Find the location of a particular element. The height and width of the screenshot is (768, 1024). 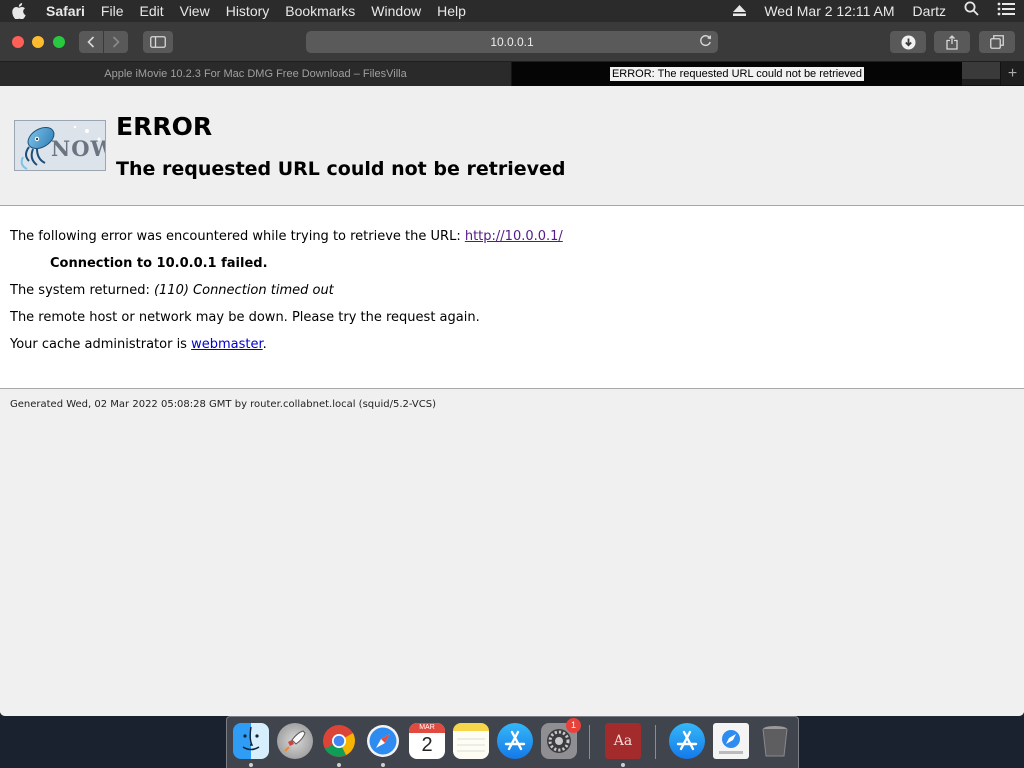

chevron-right-icon is located at coordinates (116, 42).